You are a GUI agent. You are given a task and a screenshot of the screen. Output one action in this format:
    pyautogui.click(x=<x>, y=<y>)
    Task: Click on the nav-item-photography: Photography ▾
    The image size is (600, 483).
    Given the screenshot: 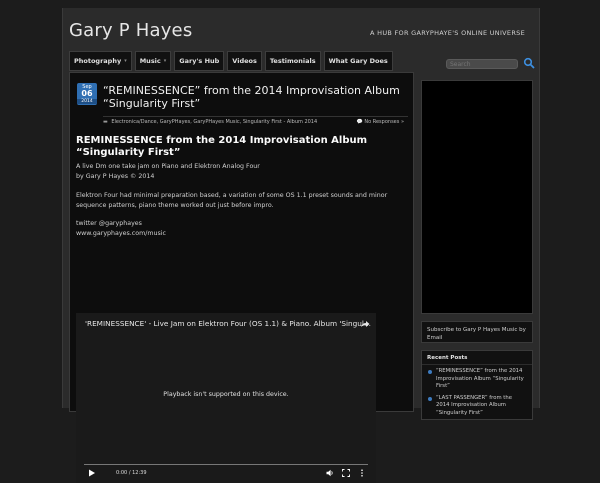 What is the action you would take?
    pyautogui.click(x=100, y=61)
    